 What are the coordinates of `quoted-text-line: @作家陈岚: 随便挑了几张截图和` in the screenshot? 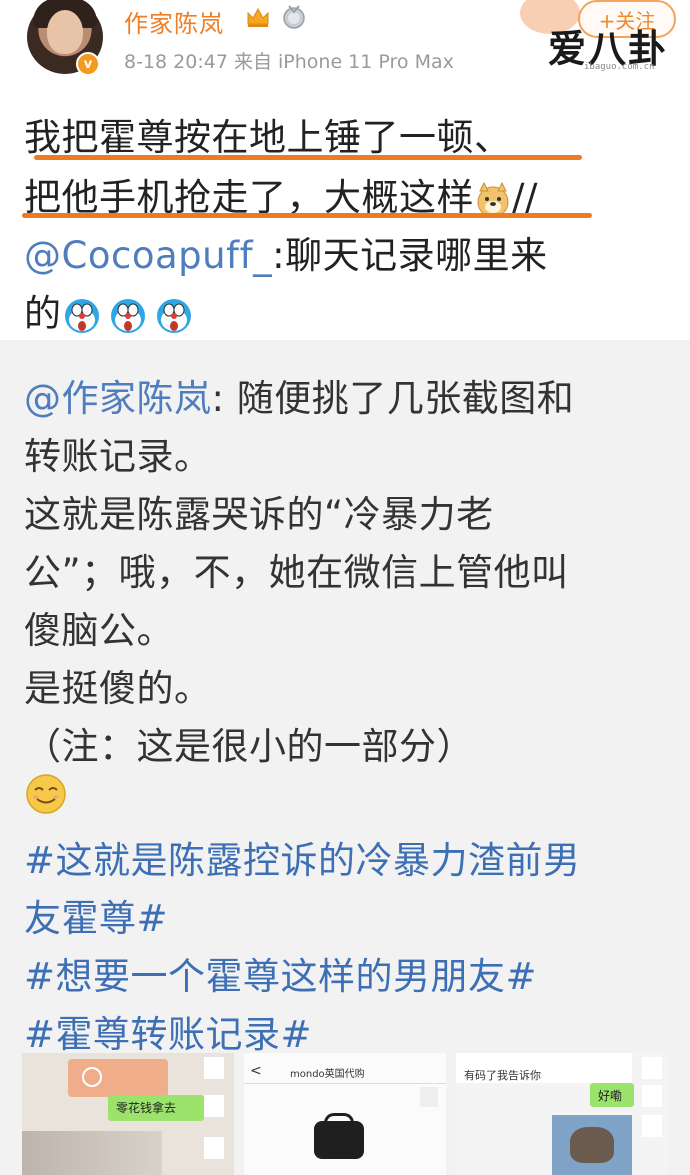 It's located at (299, 395).